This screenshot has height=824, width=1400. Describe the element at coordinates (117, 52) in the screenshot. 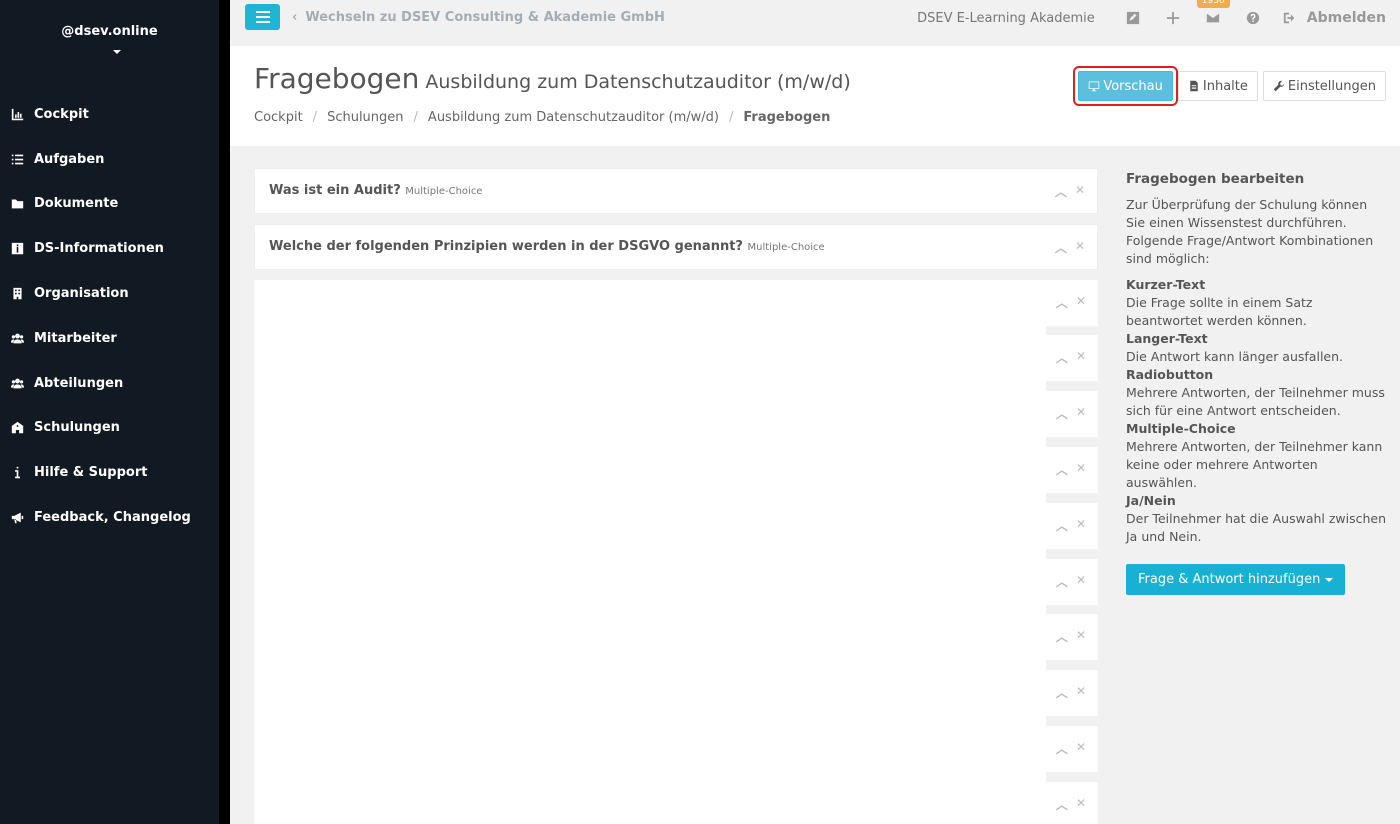

I see `user-caret-icon` at that location.